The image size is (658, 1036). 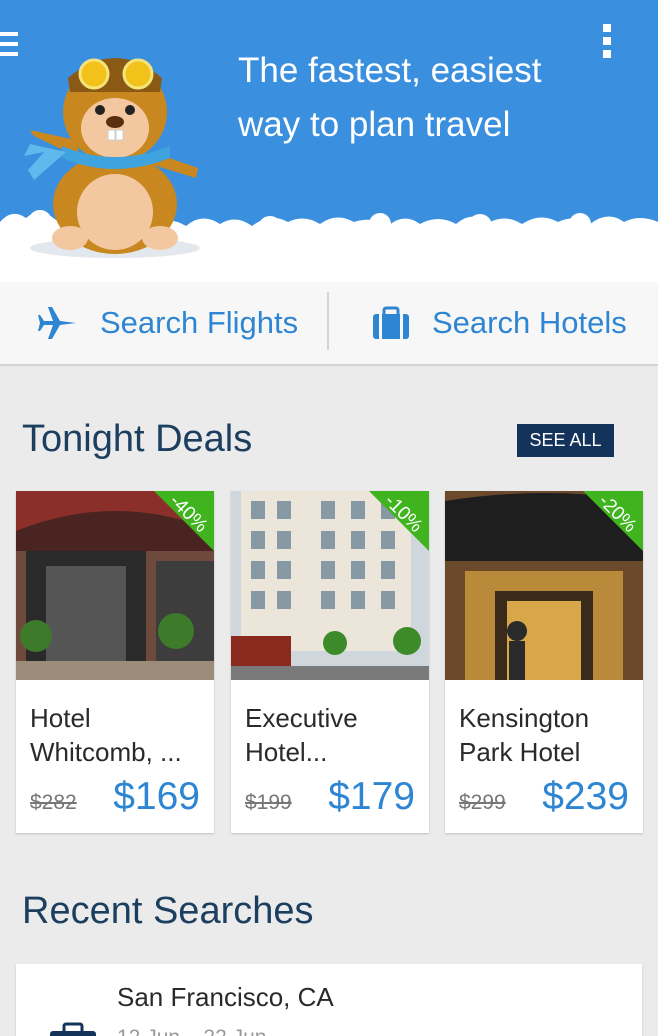 I want to click on hotel-name: Kensington Park Hotel, so click(x=524, y=735).